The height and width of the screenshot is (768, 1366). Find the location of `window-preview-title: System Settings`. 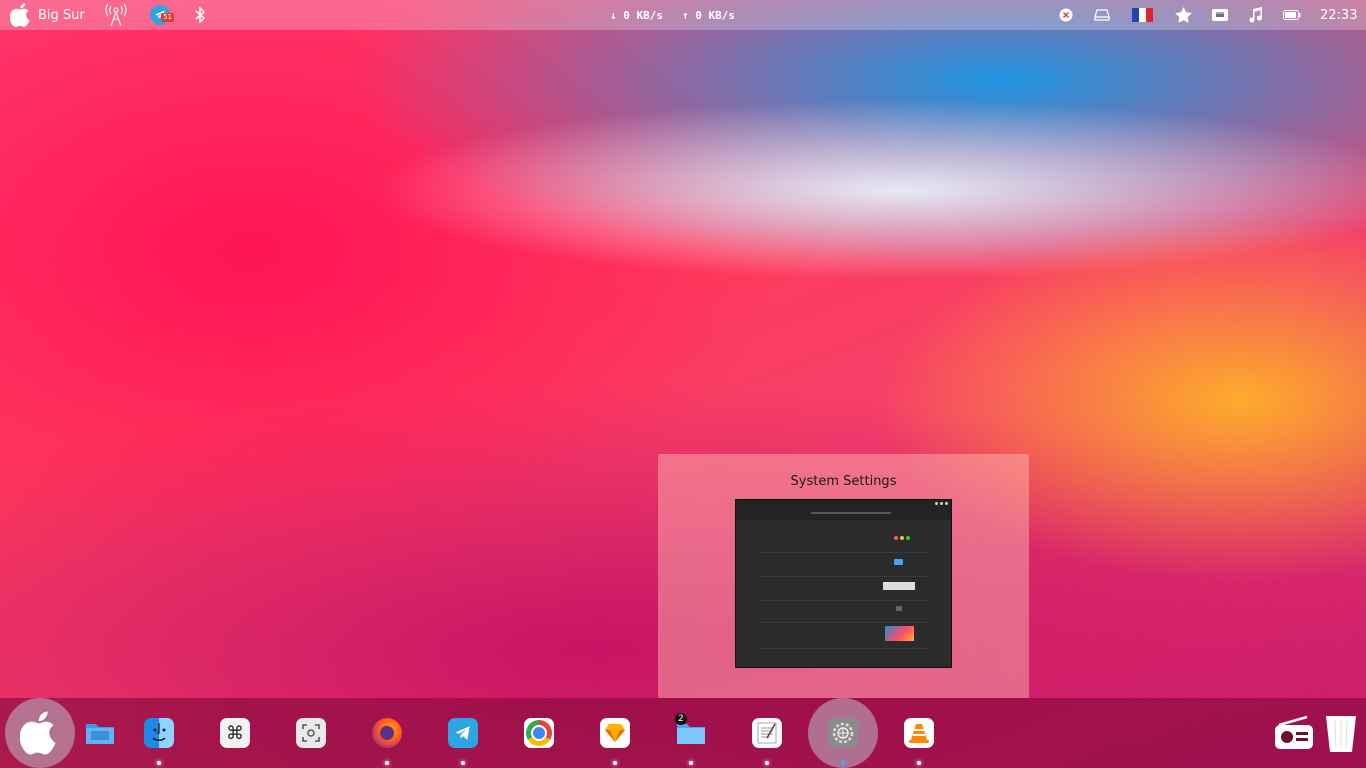

window-preview-title: System Settings is located at coordinates (843, 481).